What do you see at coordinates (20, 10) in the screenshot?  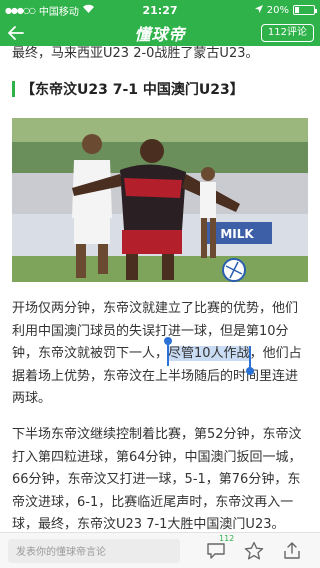 I see `signal-icon: ●●●○○` at bounding box center [20, 10].